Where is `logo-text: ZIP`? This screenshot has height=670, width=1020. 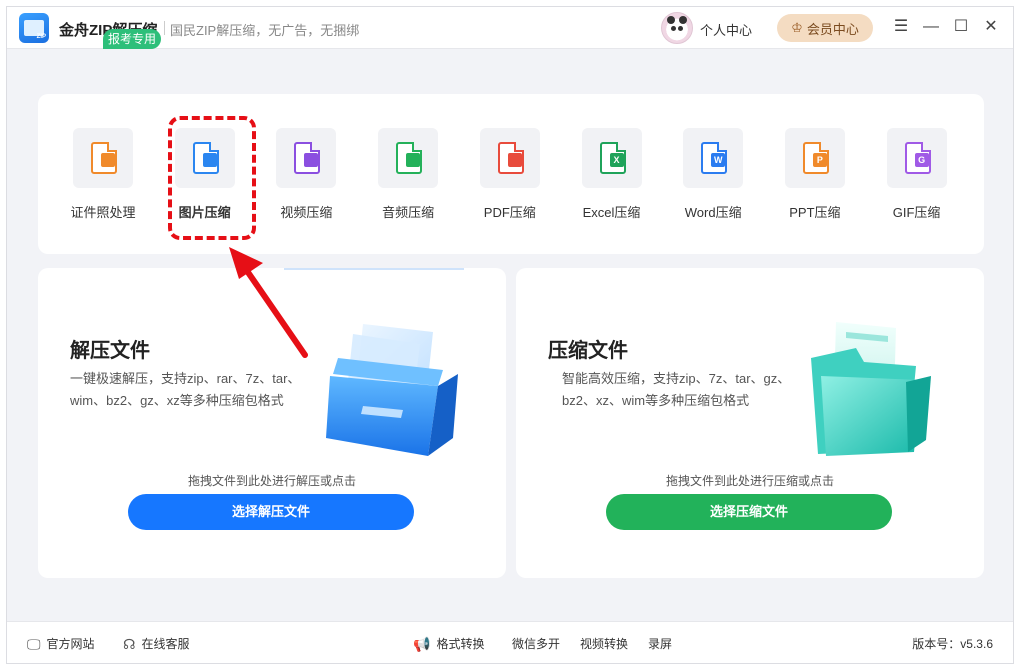 logo-text: ZIP is located at coordinates (41, 37).